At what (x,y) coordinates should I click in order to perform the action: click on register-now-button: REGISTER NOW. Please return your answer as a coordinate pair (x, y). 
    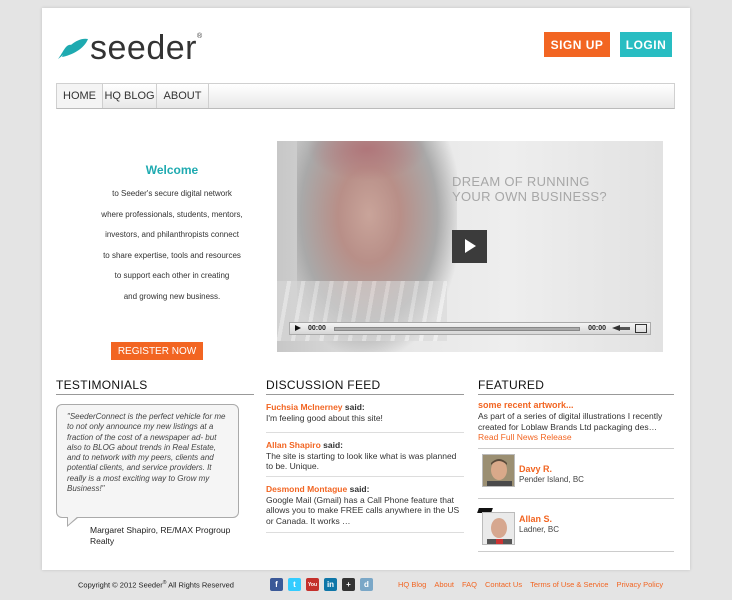
    Looking at the image, I should click on (157, 351).